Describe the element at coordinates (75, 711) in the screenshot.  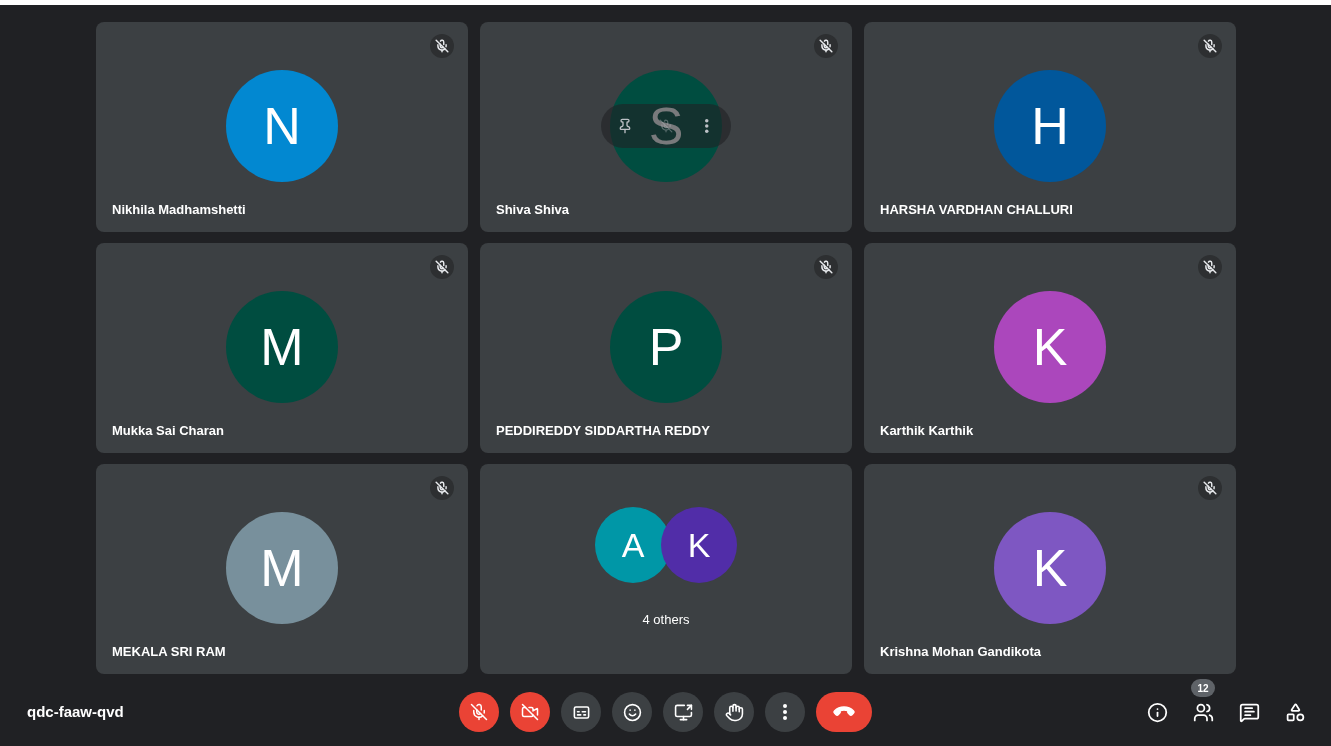
I see `meeting-code: qdc-faaw-qvd` at that location.